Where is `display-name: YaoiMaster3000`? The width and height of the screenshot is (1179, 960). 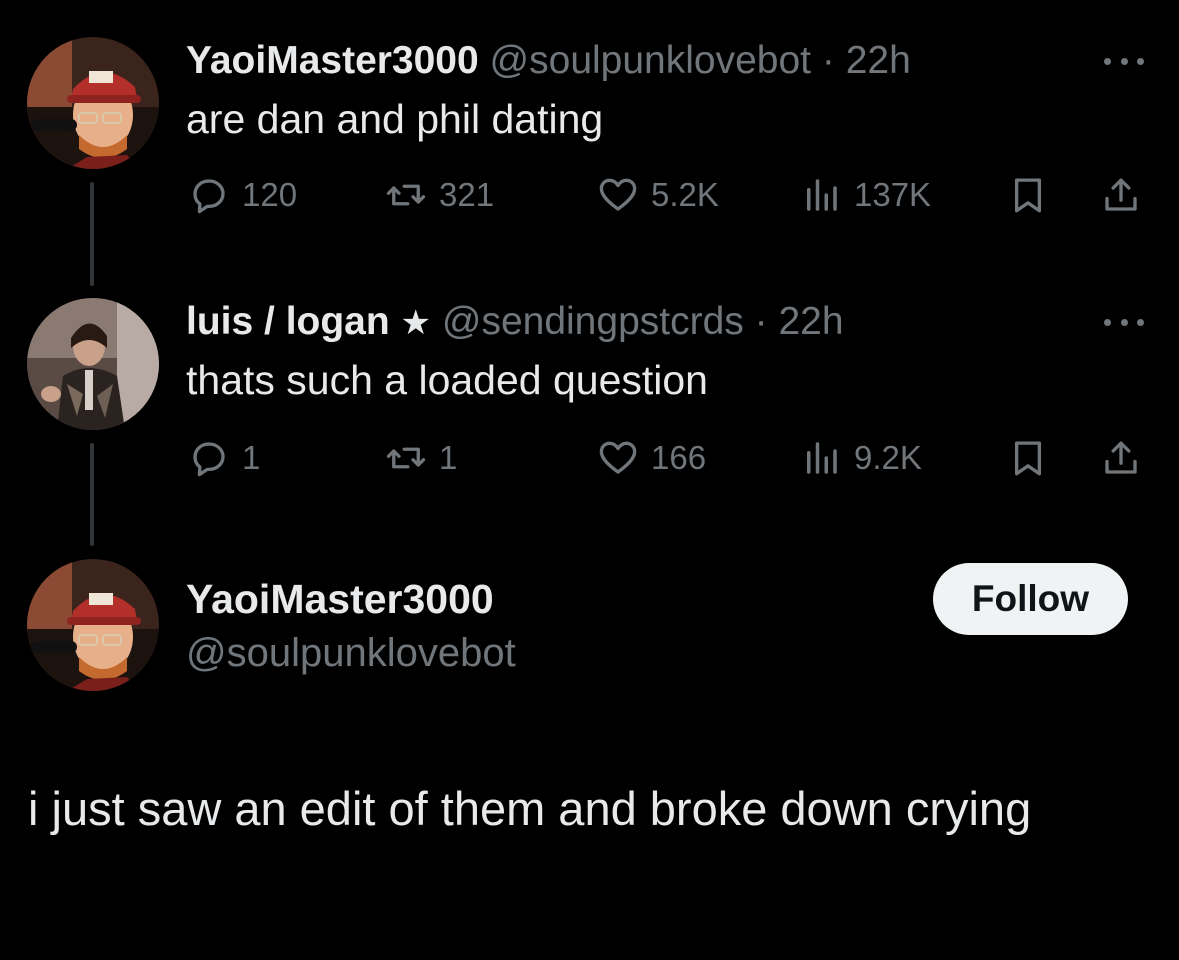
display-name: YaoiMaster3000 is located at coordinates (340, 599).